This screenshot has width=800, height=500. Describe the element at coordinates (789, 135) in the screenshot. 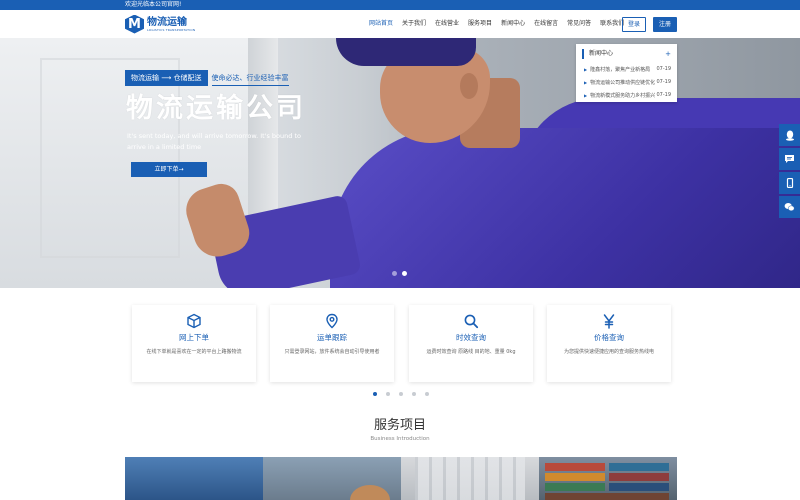

I see `qq-icon` at that location.